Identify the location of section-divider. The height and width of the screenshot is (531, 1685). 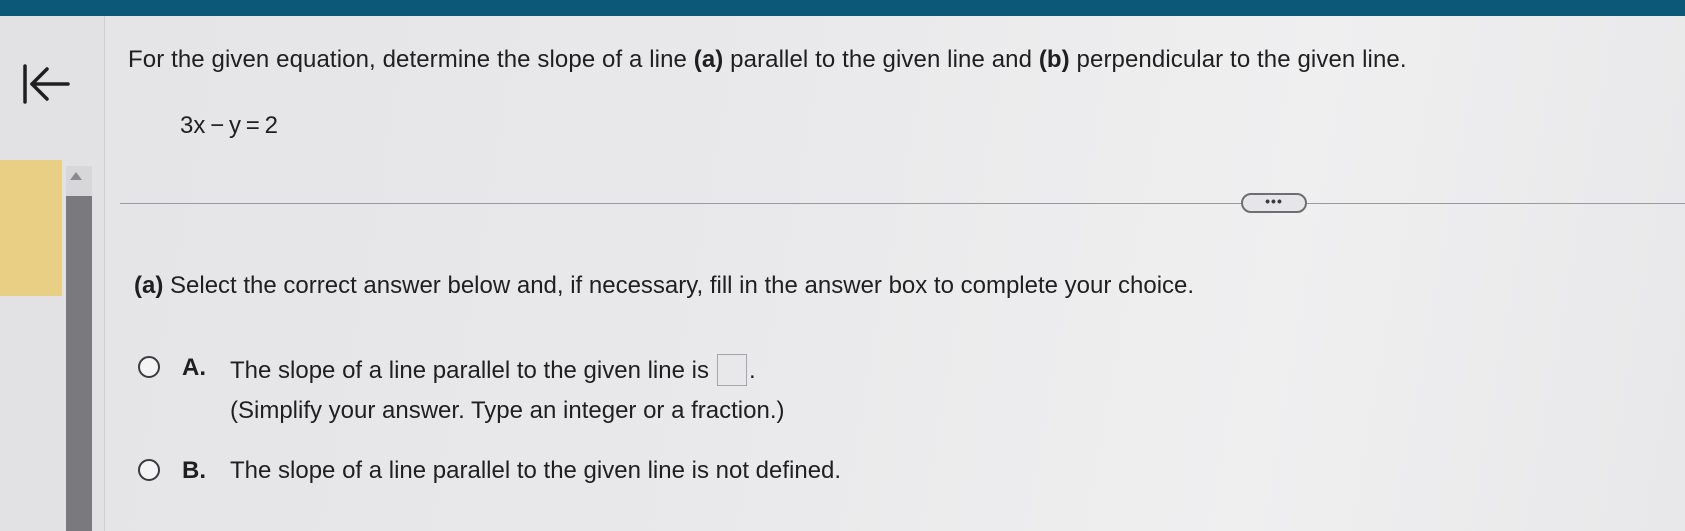
(902, 203).